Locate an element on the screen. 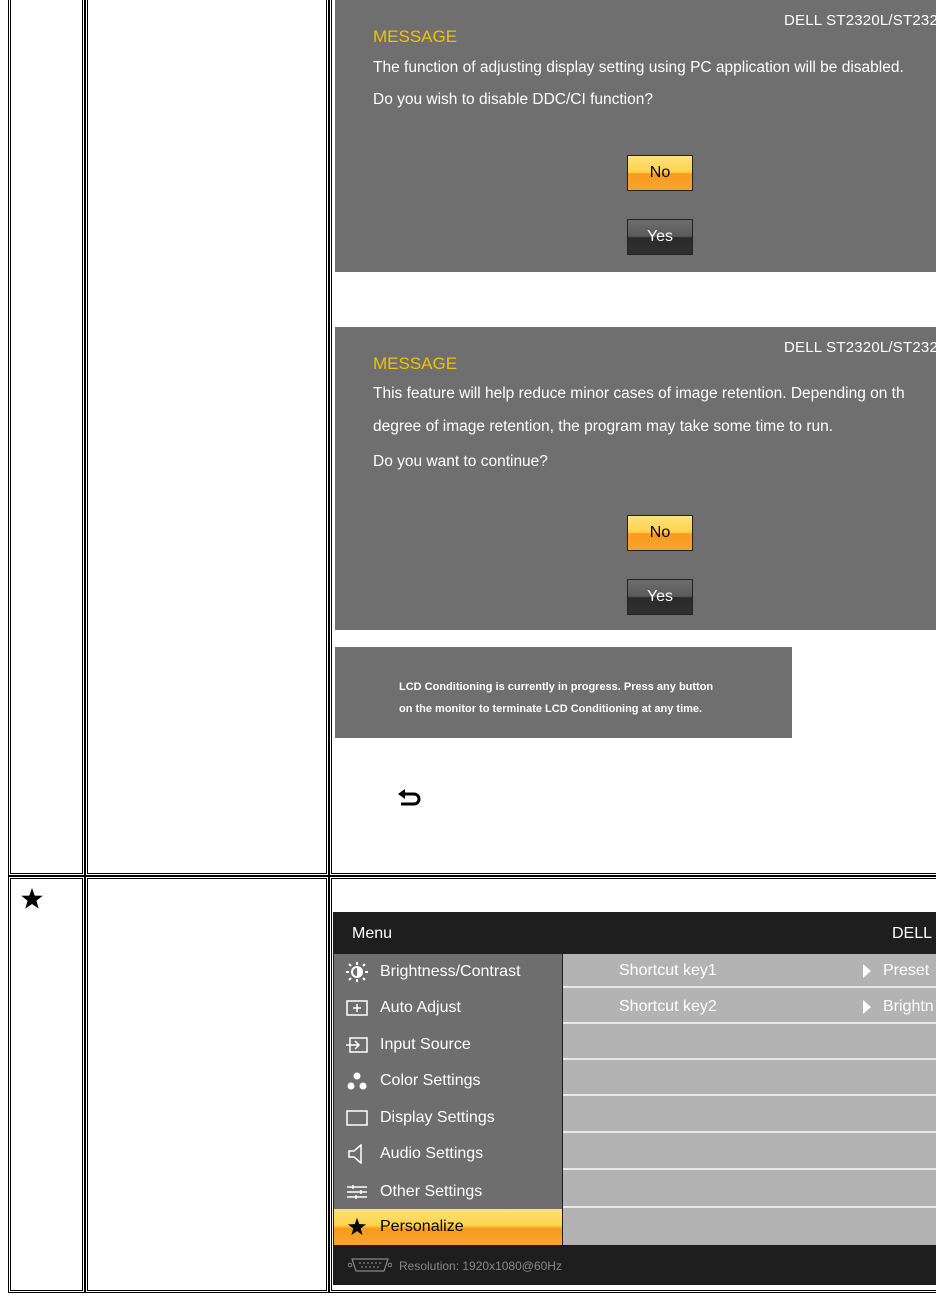  menu-item-label: Color Settings is located at coordinates (430, 1080).